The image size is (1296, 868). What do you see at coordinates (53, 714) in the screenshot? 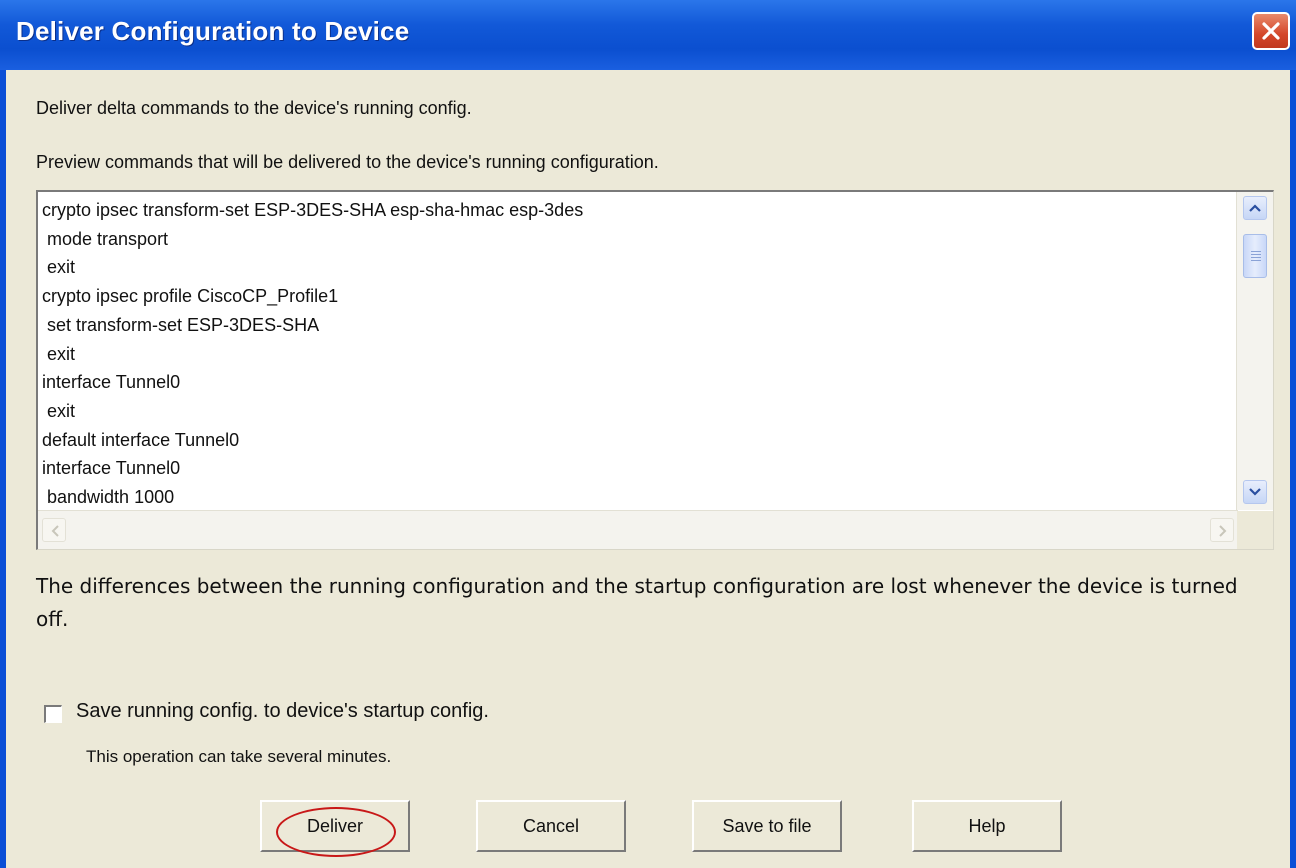
I see `save-startup-checkbox` at bounding box center [53, 714].